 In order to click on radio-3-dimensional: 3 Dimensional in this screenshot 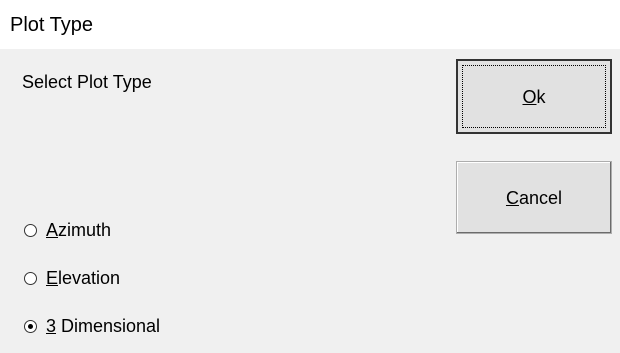, I will do `click(92, 326)`.